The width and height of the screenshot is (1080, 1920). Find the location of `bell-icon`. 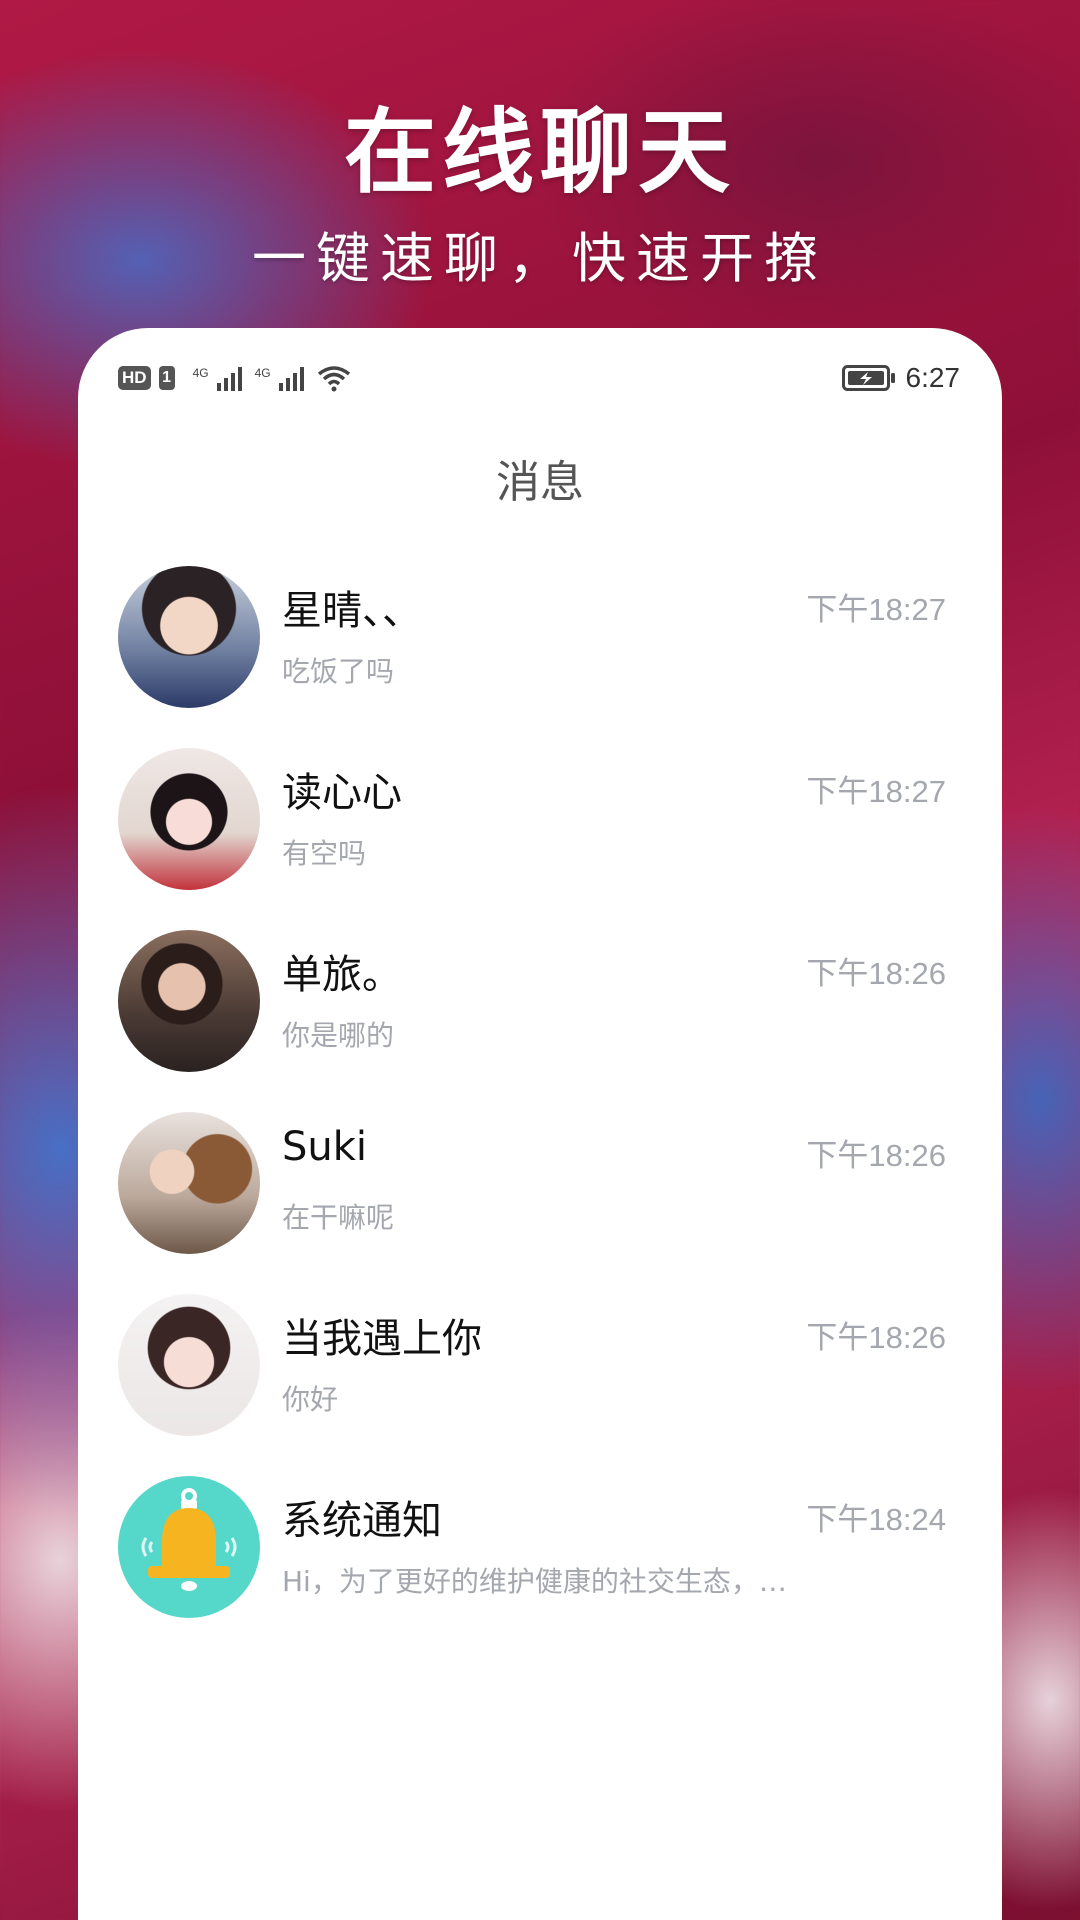

bell-icon is located at coordinates (189, 1547).